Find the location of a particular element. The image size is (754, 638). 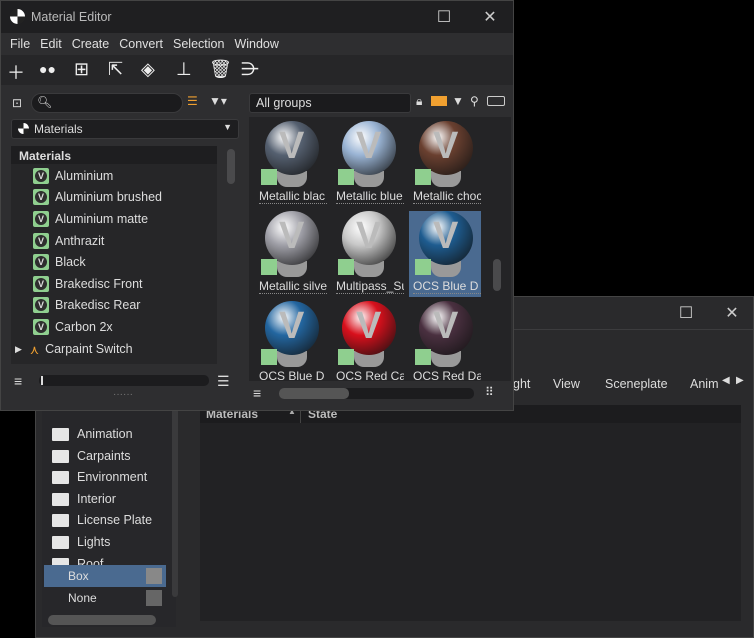

filter-dropdown-icon: ▼▾ is located at coordinates (218, 101).